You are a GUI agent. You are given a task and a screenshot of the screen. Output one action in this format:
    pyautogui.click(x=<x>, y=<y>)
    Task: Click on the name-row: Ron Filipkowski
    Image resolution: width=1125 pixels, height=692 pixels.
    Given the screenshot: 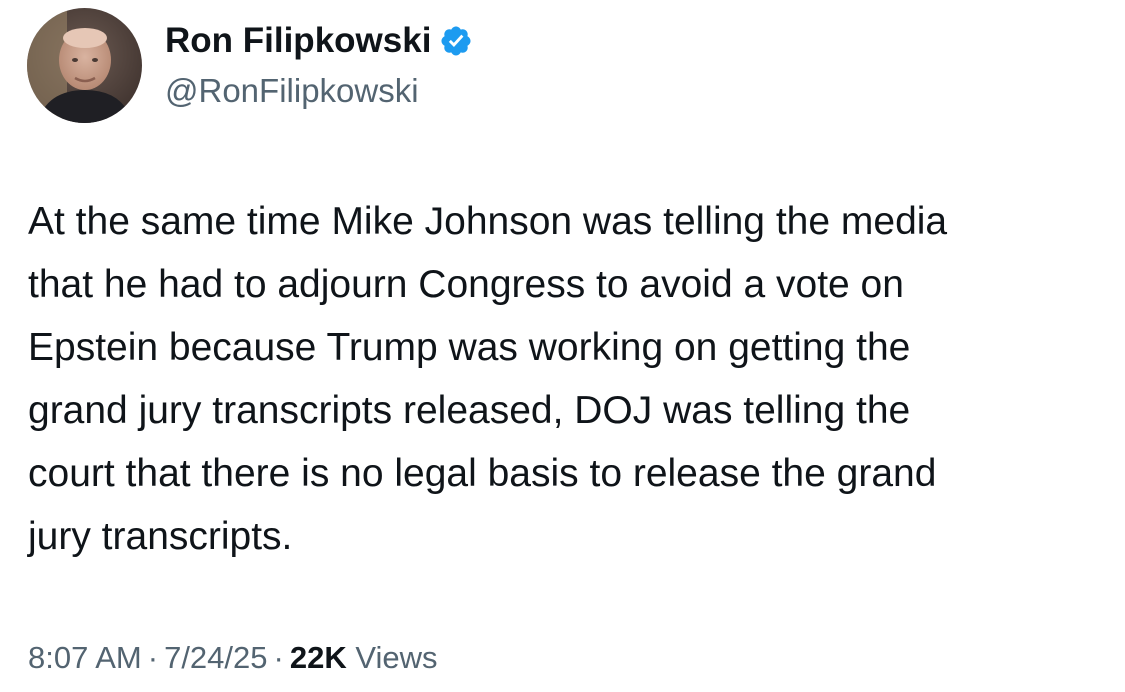 What is the action you would take?
    pyautogui.click(x=319, y=41)
    